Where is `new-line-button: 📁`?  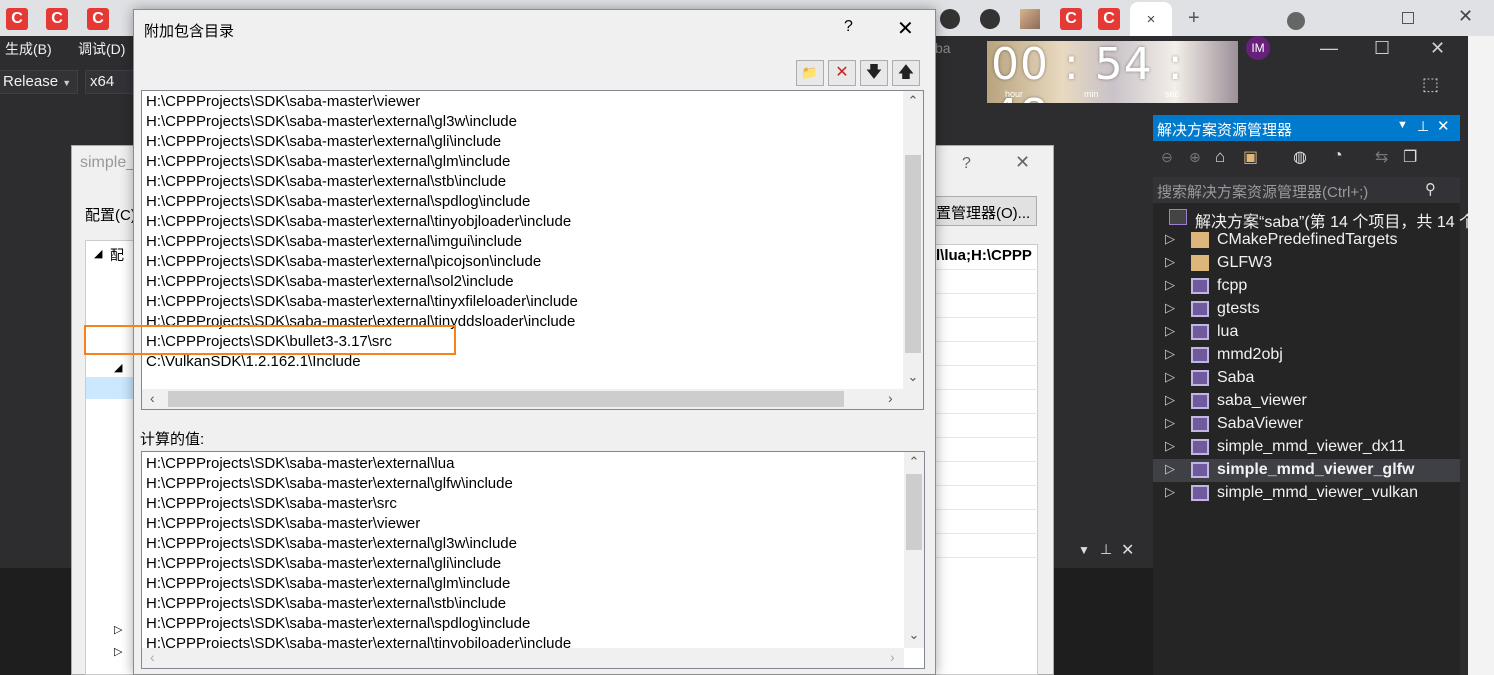 new-line-button: 📁 is located at coordinates (810, 73).